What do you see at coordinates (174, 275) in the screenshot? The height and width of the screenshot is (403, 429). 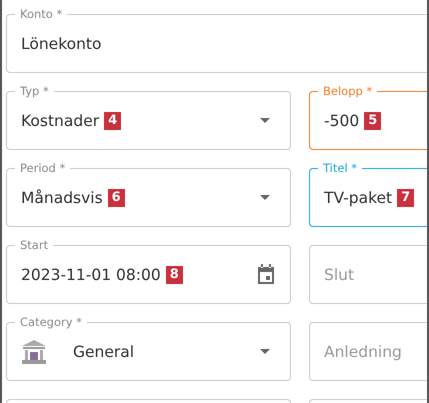 I see `number-badge: 8` at bounding box center [174, 275].